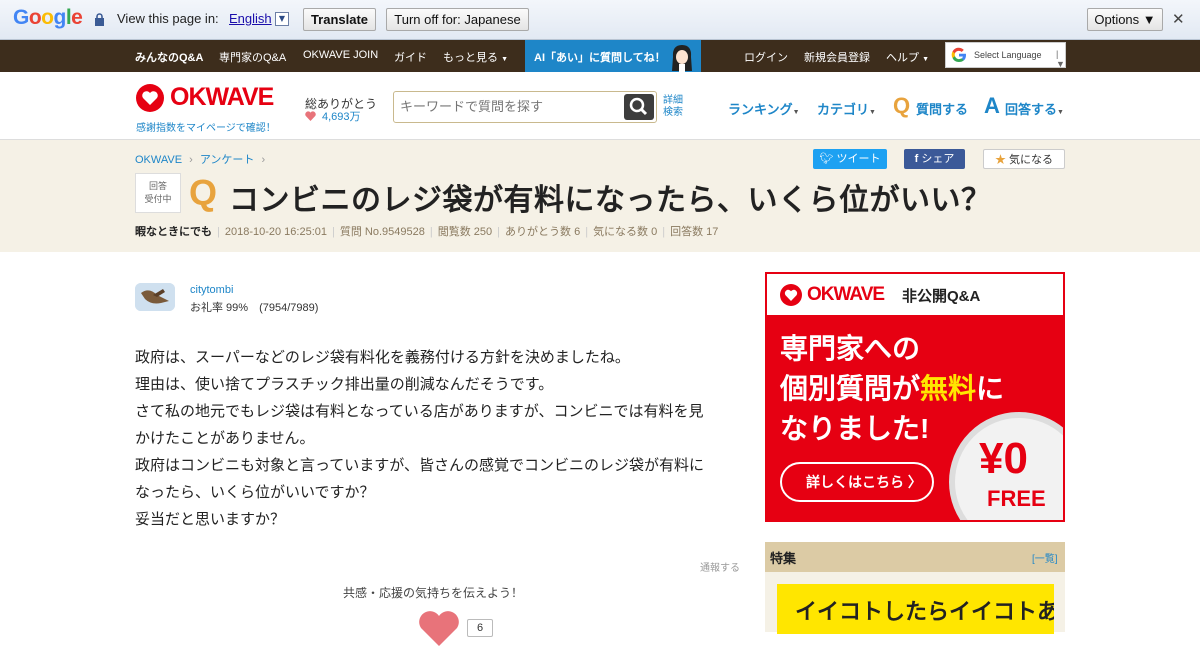  I want to click on heart-button-icon, so click(439, 628).